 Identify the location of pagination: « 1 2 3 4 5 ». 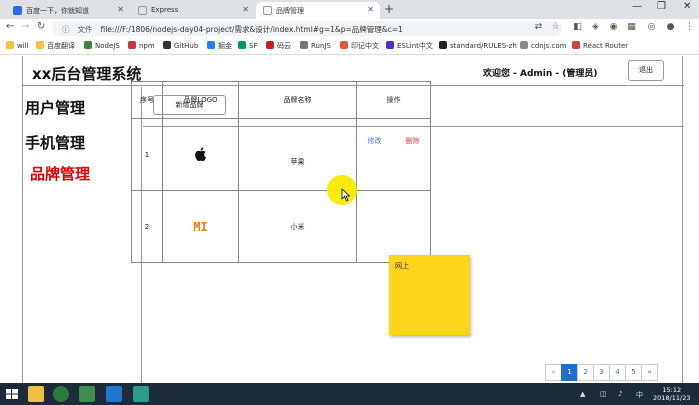
(601, 372).